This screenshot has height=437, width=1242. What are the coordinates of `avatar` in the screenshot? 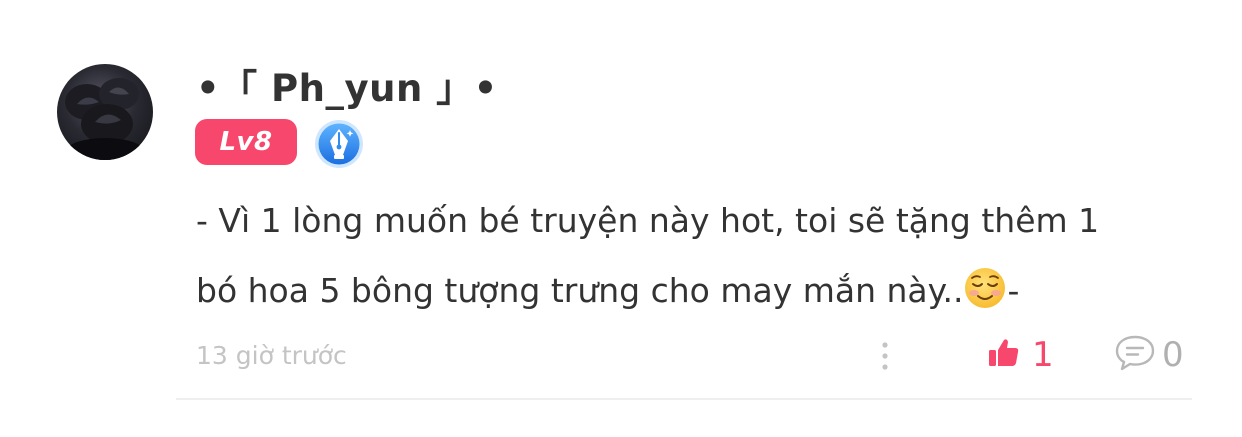 It's located at (105, 112).